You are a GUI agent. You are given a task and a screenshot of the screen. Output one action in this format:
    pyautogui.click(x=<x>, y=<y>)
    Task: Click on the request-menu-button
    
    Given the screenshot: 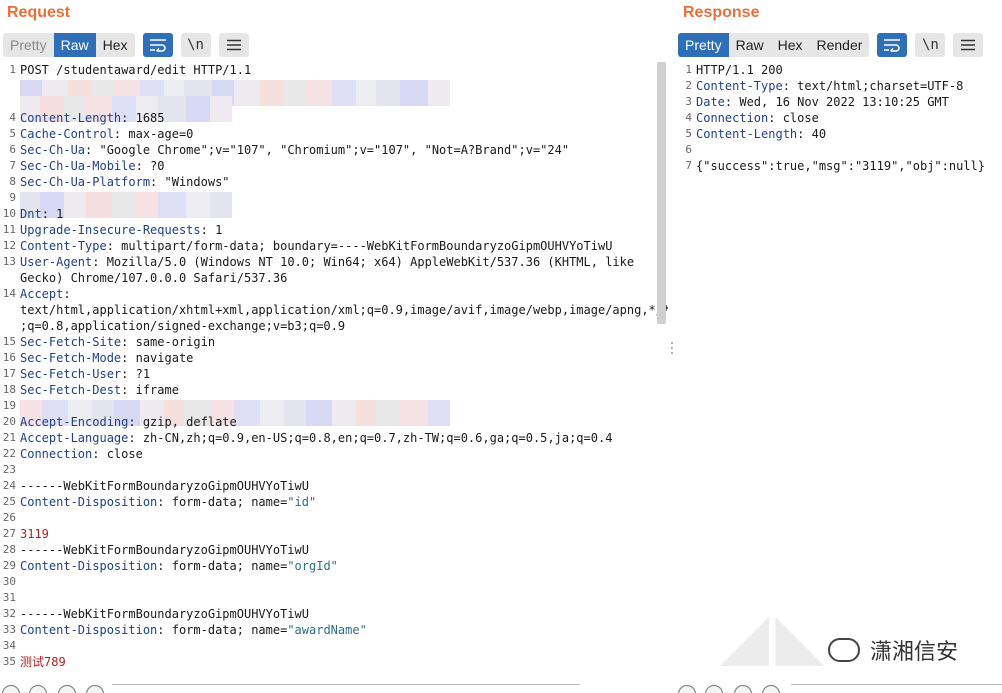 What is the action you would take?
    pyautogui.click(x=233, y=45)
    